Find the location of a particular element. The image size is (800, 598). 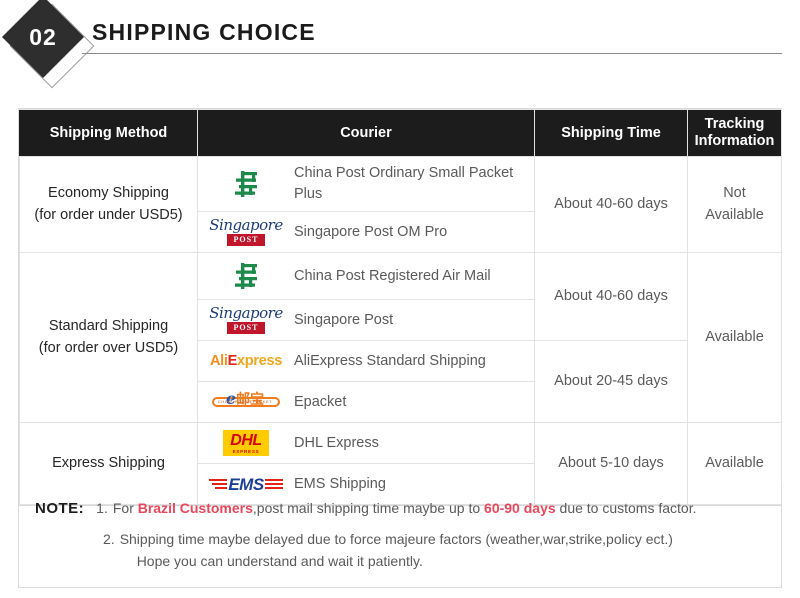

epacket-subtext: CHINA POST EPACKET is located at coordinates (245, 402).